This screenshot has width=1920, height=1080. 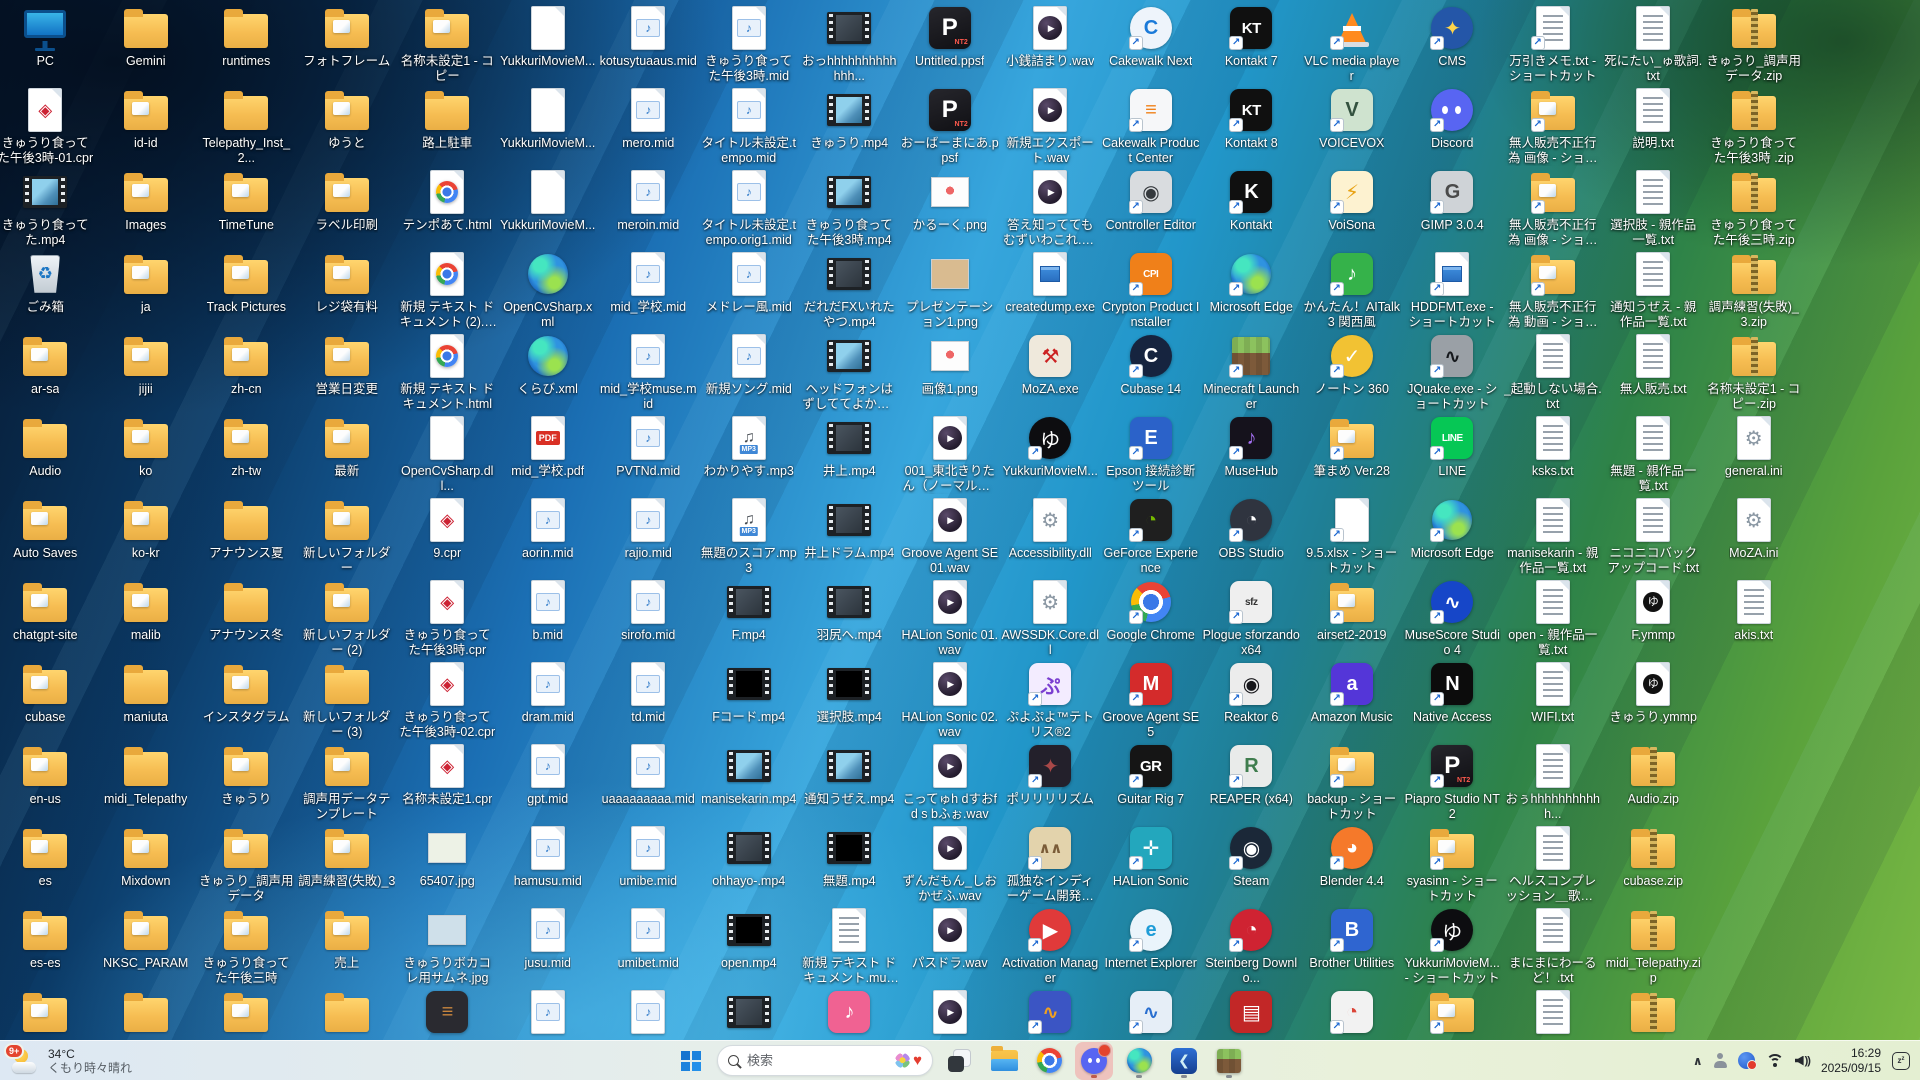 What do you see at coordinates (950, 699) in the screenshot?
I see `desktop-icon: ▶ HALion Sonic 02.wav` at bounding box center [950, 699].